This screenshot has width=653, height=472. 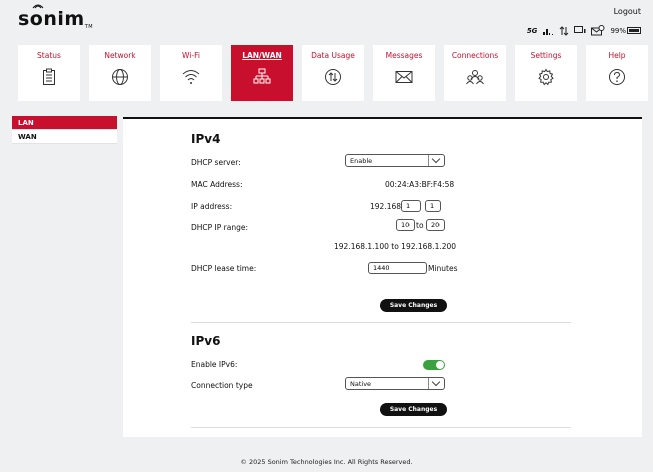 I want to click on ipv4-save-button: Save Changes, so click(x=413, y=305).